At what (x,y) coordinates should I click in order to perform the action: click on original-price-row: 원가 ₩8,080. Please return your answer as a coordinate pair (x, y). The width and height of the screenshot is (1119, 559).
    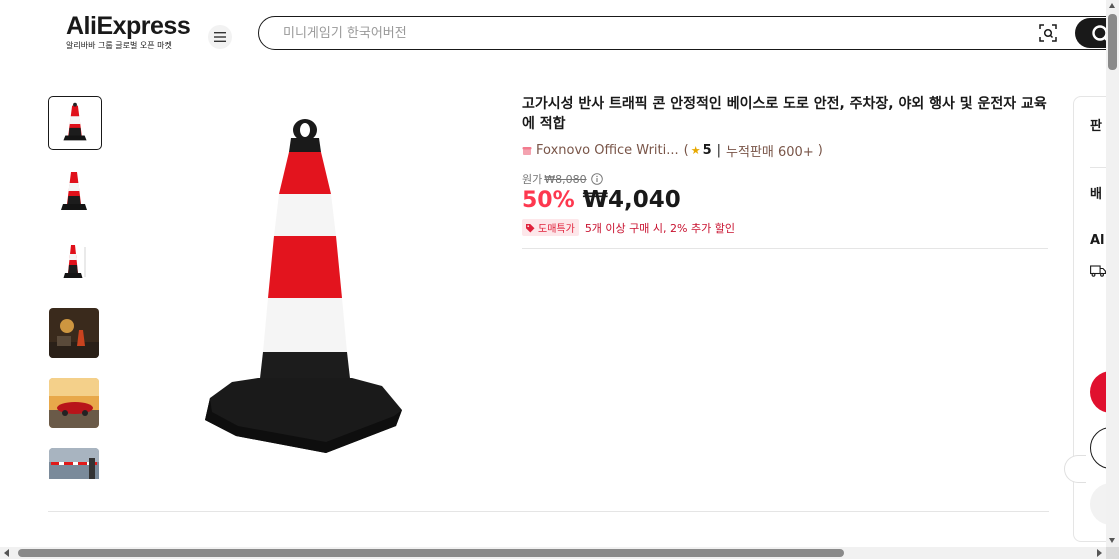
    Looking at the image, I should click on (562, 179).